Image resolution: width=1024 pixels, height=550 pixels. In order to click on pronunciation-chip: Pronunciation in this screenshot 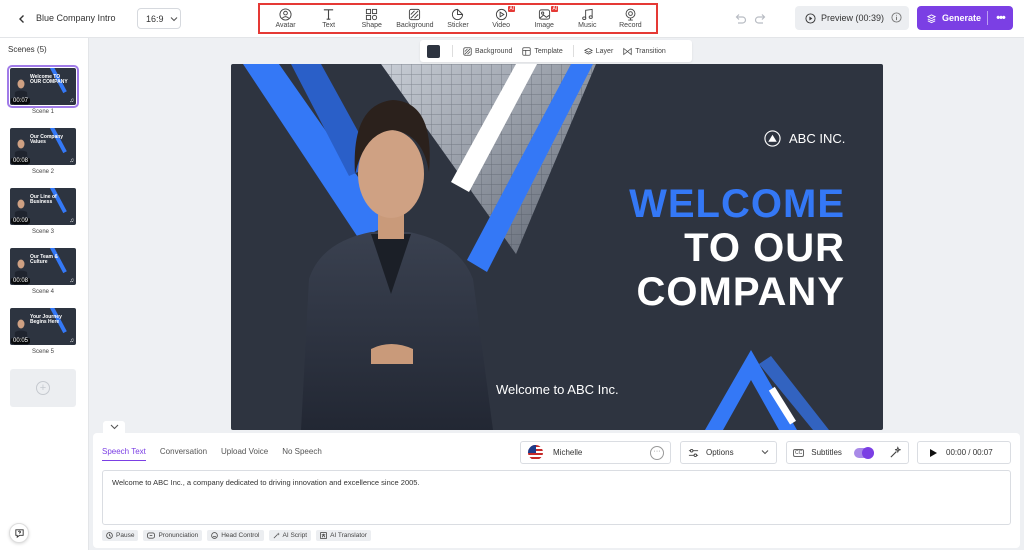, I will do `click(173, 535)`.